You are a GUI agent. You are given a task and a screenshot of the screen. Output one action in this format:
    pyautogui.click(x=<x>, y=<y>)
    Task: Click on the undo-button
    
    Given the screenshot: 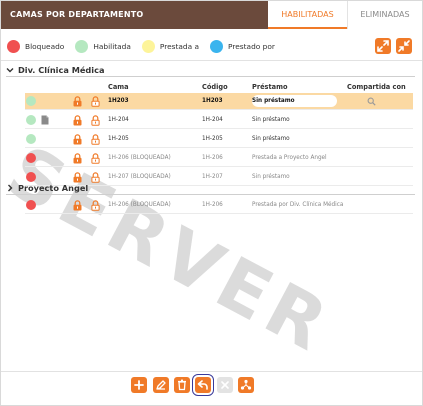 What is the action you would take?
    pyautogui.click(x=203, y=385)
    